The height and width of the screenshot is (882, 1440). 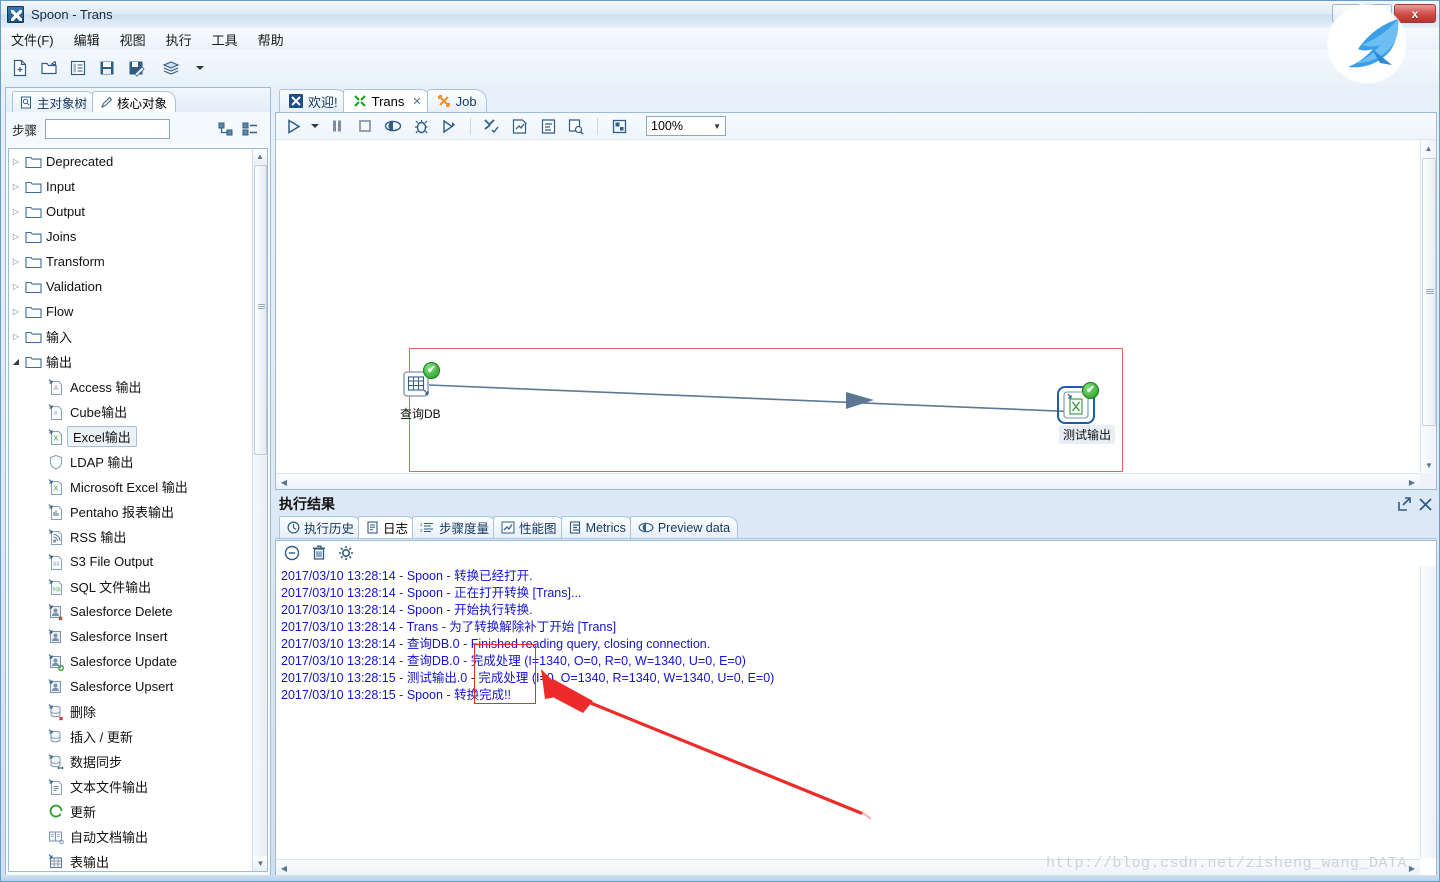 What do you see at coordinates (293, 126) in the screenshot?
I see `run-button` at bounding box center [293, 126].